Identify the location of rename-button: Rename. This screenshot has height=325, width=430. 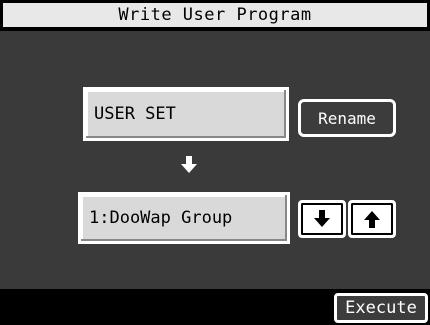
(347, 118).